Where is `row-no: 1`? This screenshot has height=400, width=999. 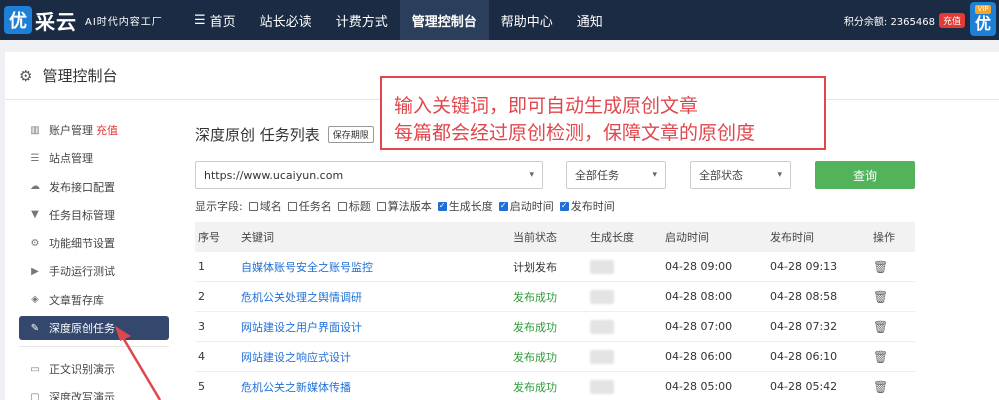
row-no: 1 is located at coordinates (201, 266).